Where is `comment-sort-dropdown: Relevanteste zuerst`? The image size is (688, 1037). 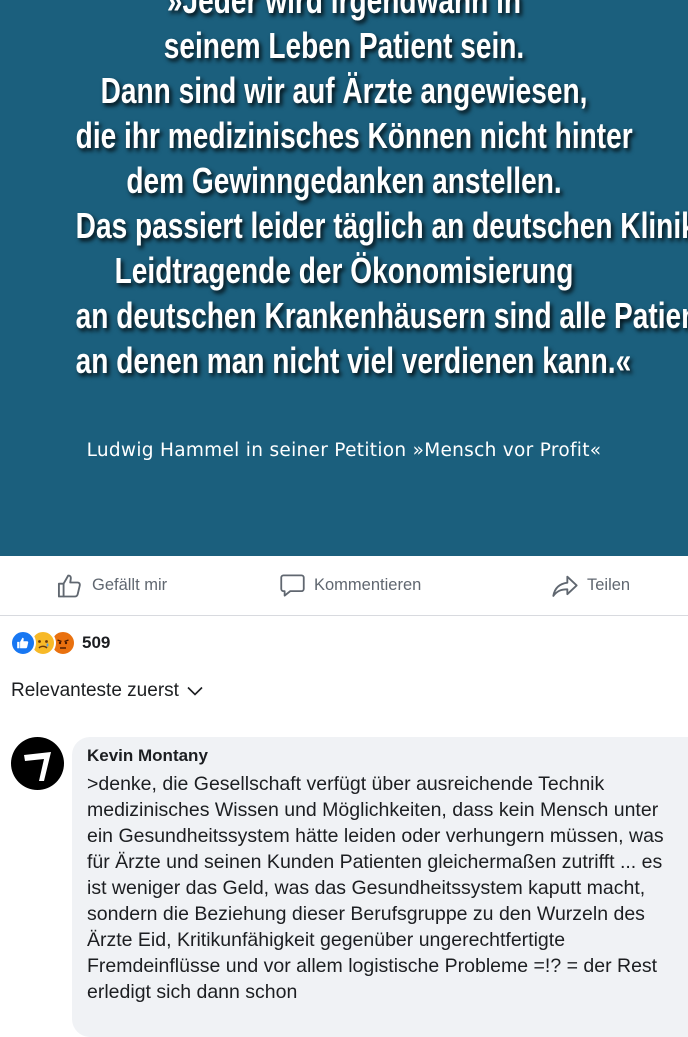
comment-sort-dropdown: Relevanteste zuerst is located at coordinates (108, 691).